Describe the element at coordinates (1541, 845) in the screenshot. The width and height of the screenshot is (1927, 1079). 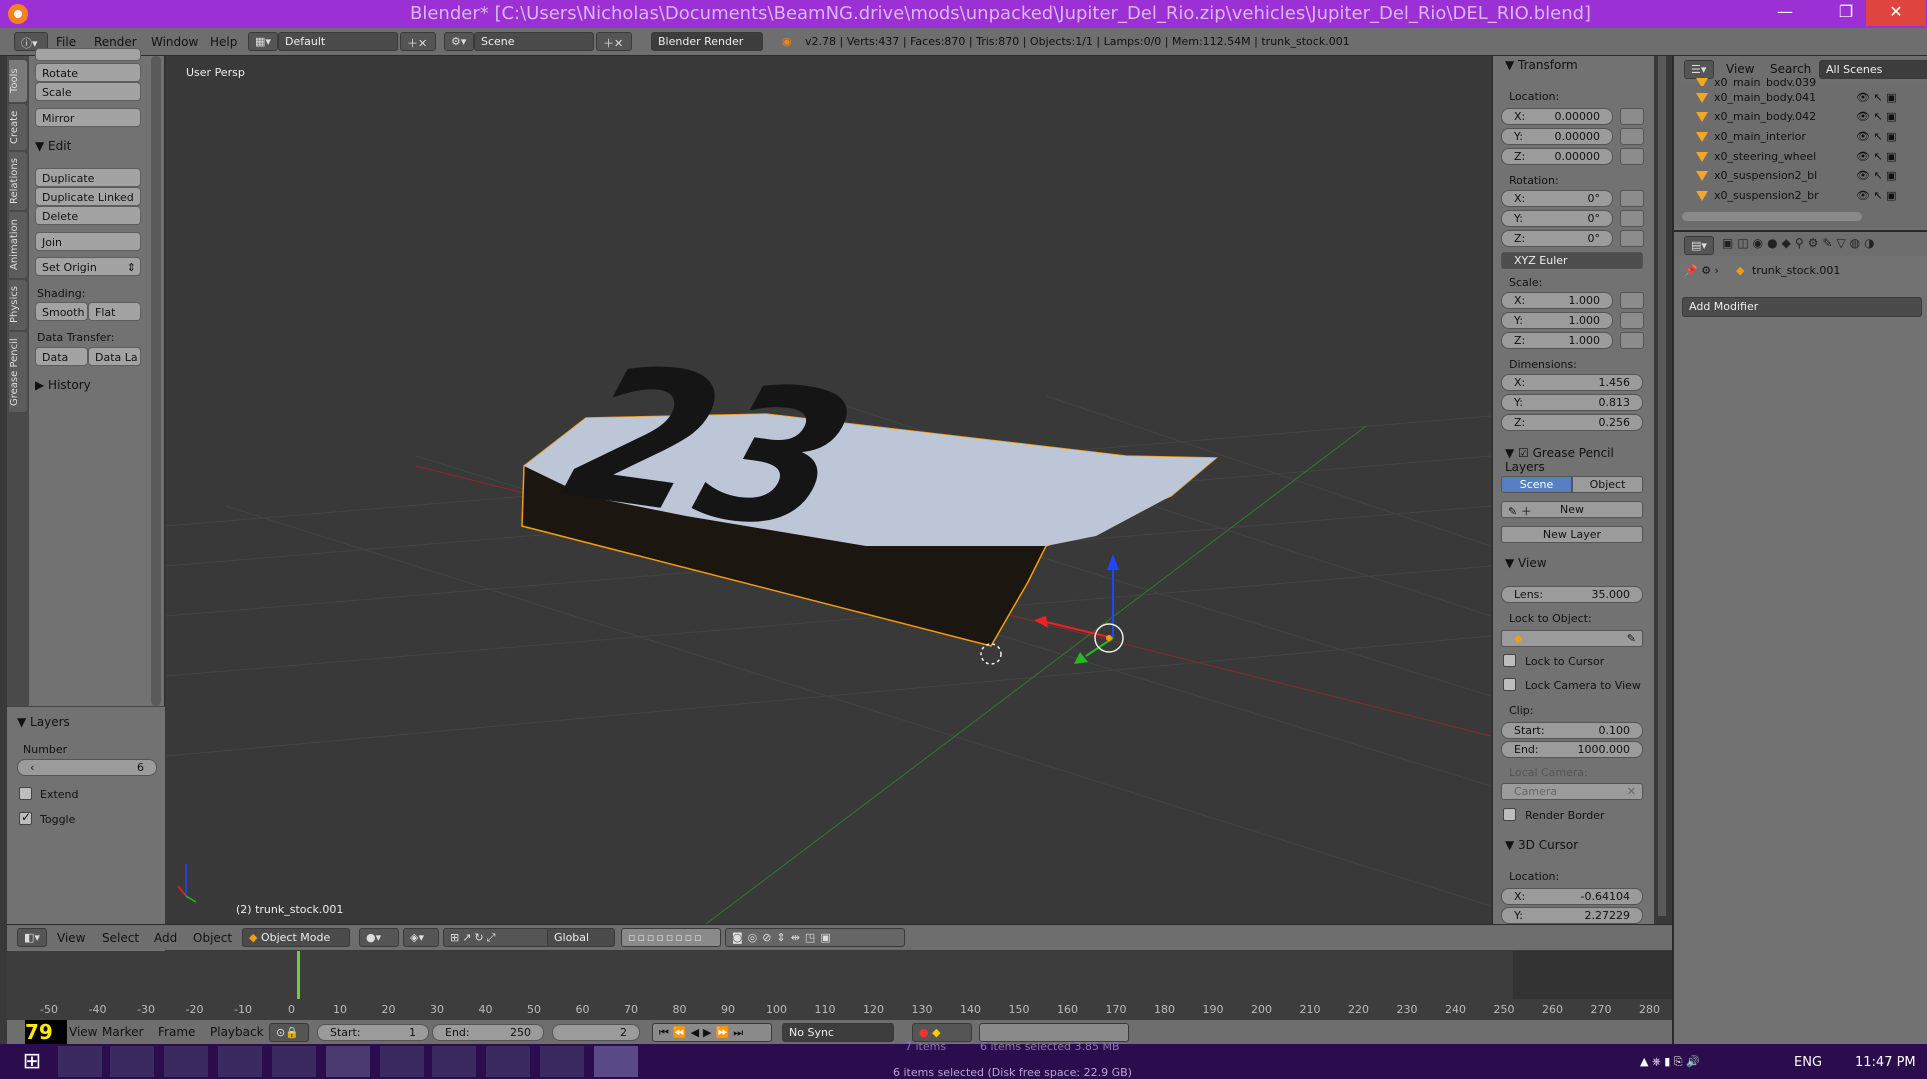
I see `3d-cursor-header: ▼ 3D Cursor` at that location.